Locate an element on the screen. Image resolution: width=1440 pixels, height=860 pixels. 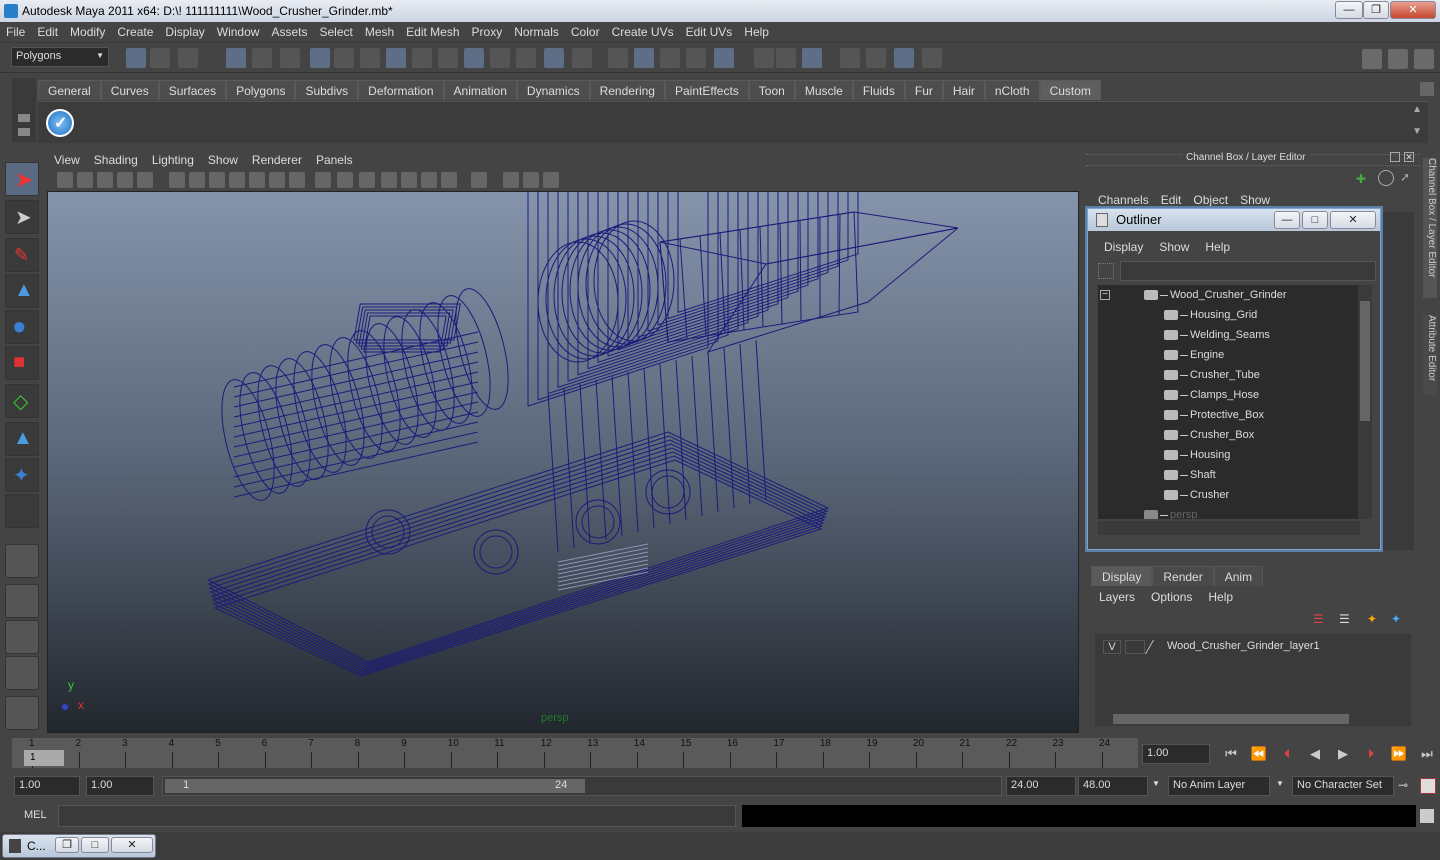
shelf-tab-rendering: Rendering is located at coordinates (627, 90).